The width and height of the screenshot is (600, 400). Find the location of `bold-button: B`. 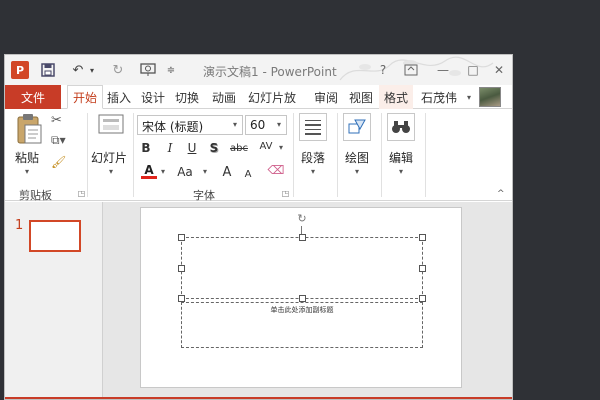

bold-button: B is located at coordinates (146, 148).